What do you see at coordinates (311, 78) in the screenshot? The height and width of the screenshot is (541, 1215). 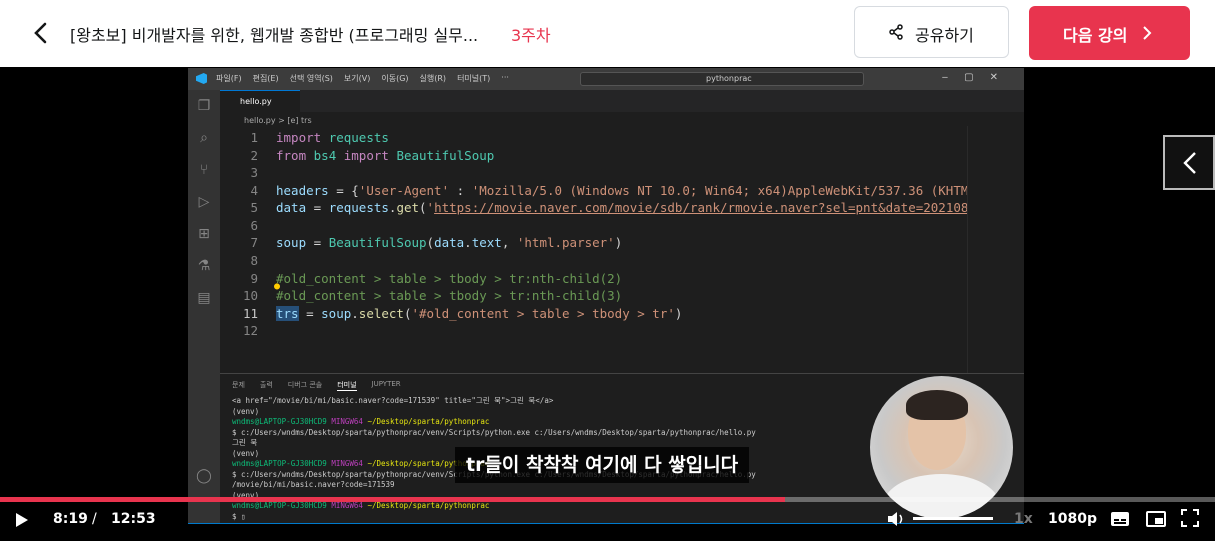 I see `menu-item: 선택 영역(S)` at bounding box center [311, 78].